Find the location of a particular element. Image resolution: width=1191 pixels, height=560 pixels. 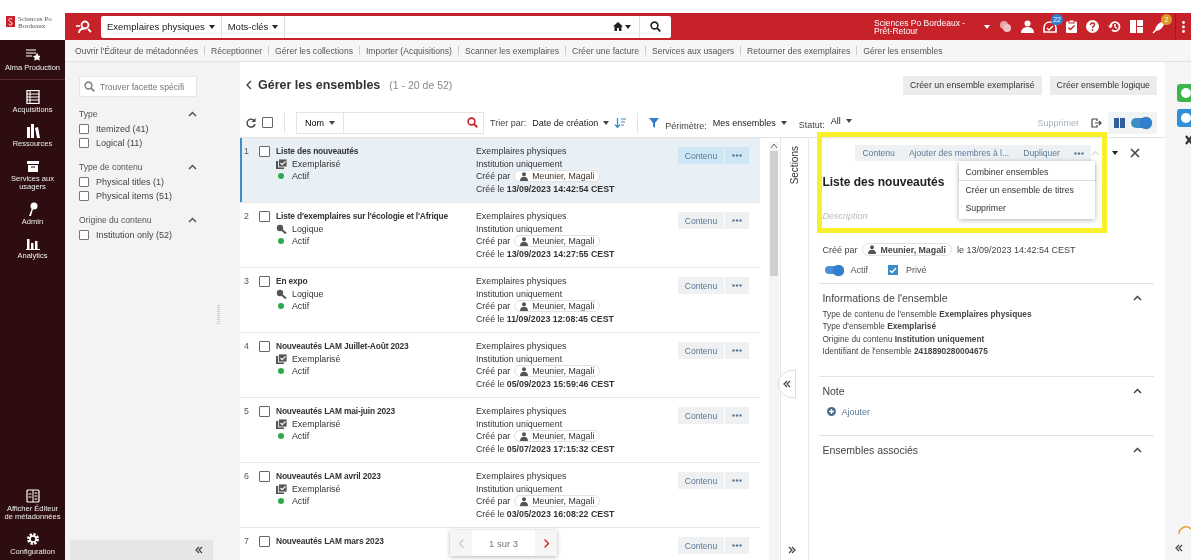

person-search-icon is located at coordinates (84, 26).